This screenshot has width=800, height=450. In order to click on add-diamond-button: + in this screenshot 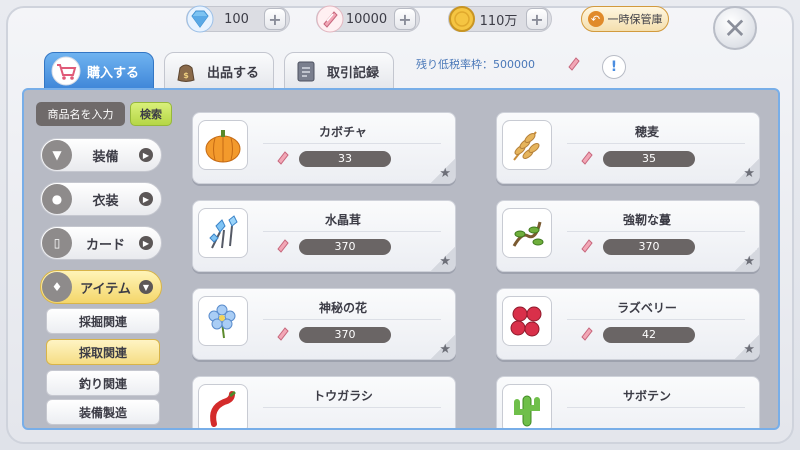, I will do `click(275, 19)`.